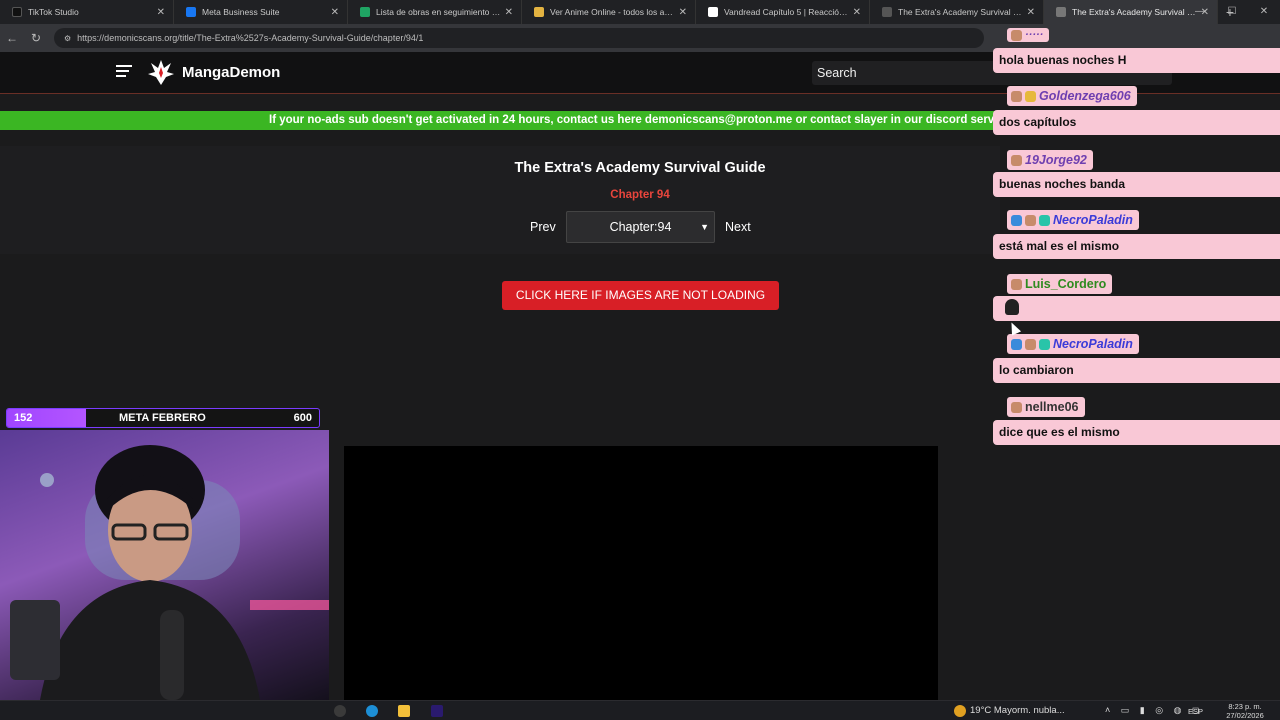 The image size is (1280, 720). I want to click on chat-username-partial: ·····, so click(1028, 35).